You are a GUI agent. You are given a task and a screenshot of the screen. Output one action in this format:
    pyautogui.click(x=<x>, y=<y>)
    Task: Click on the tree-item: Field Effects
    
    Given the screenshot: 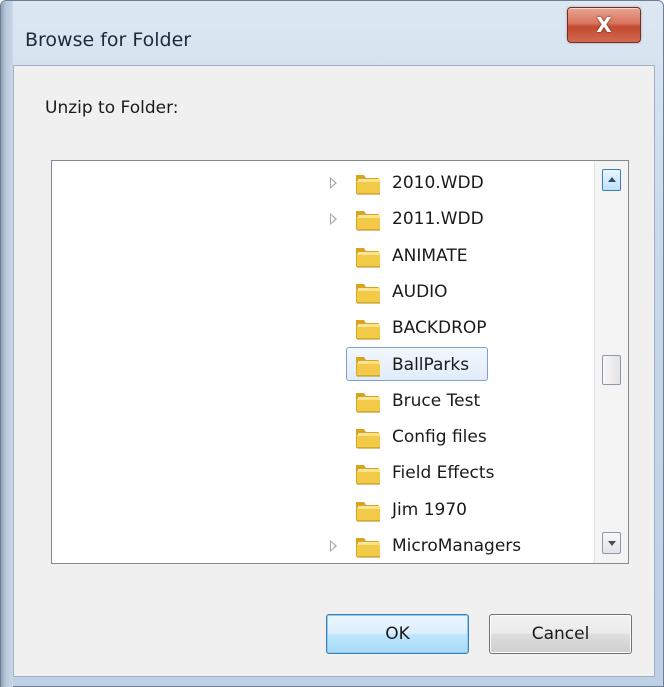 What is the action you would take?
    pyautogui.click(x=322, y=473)
    